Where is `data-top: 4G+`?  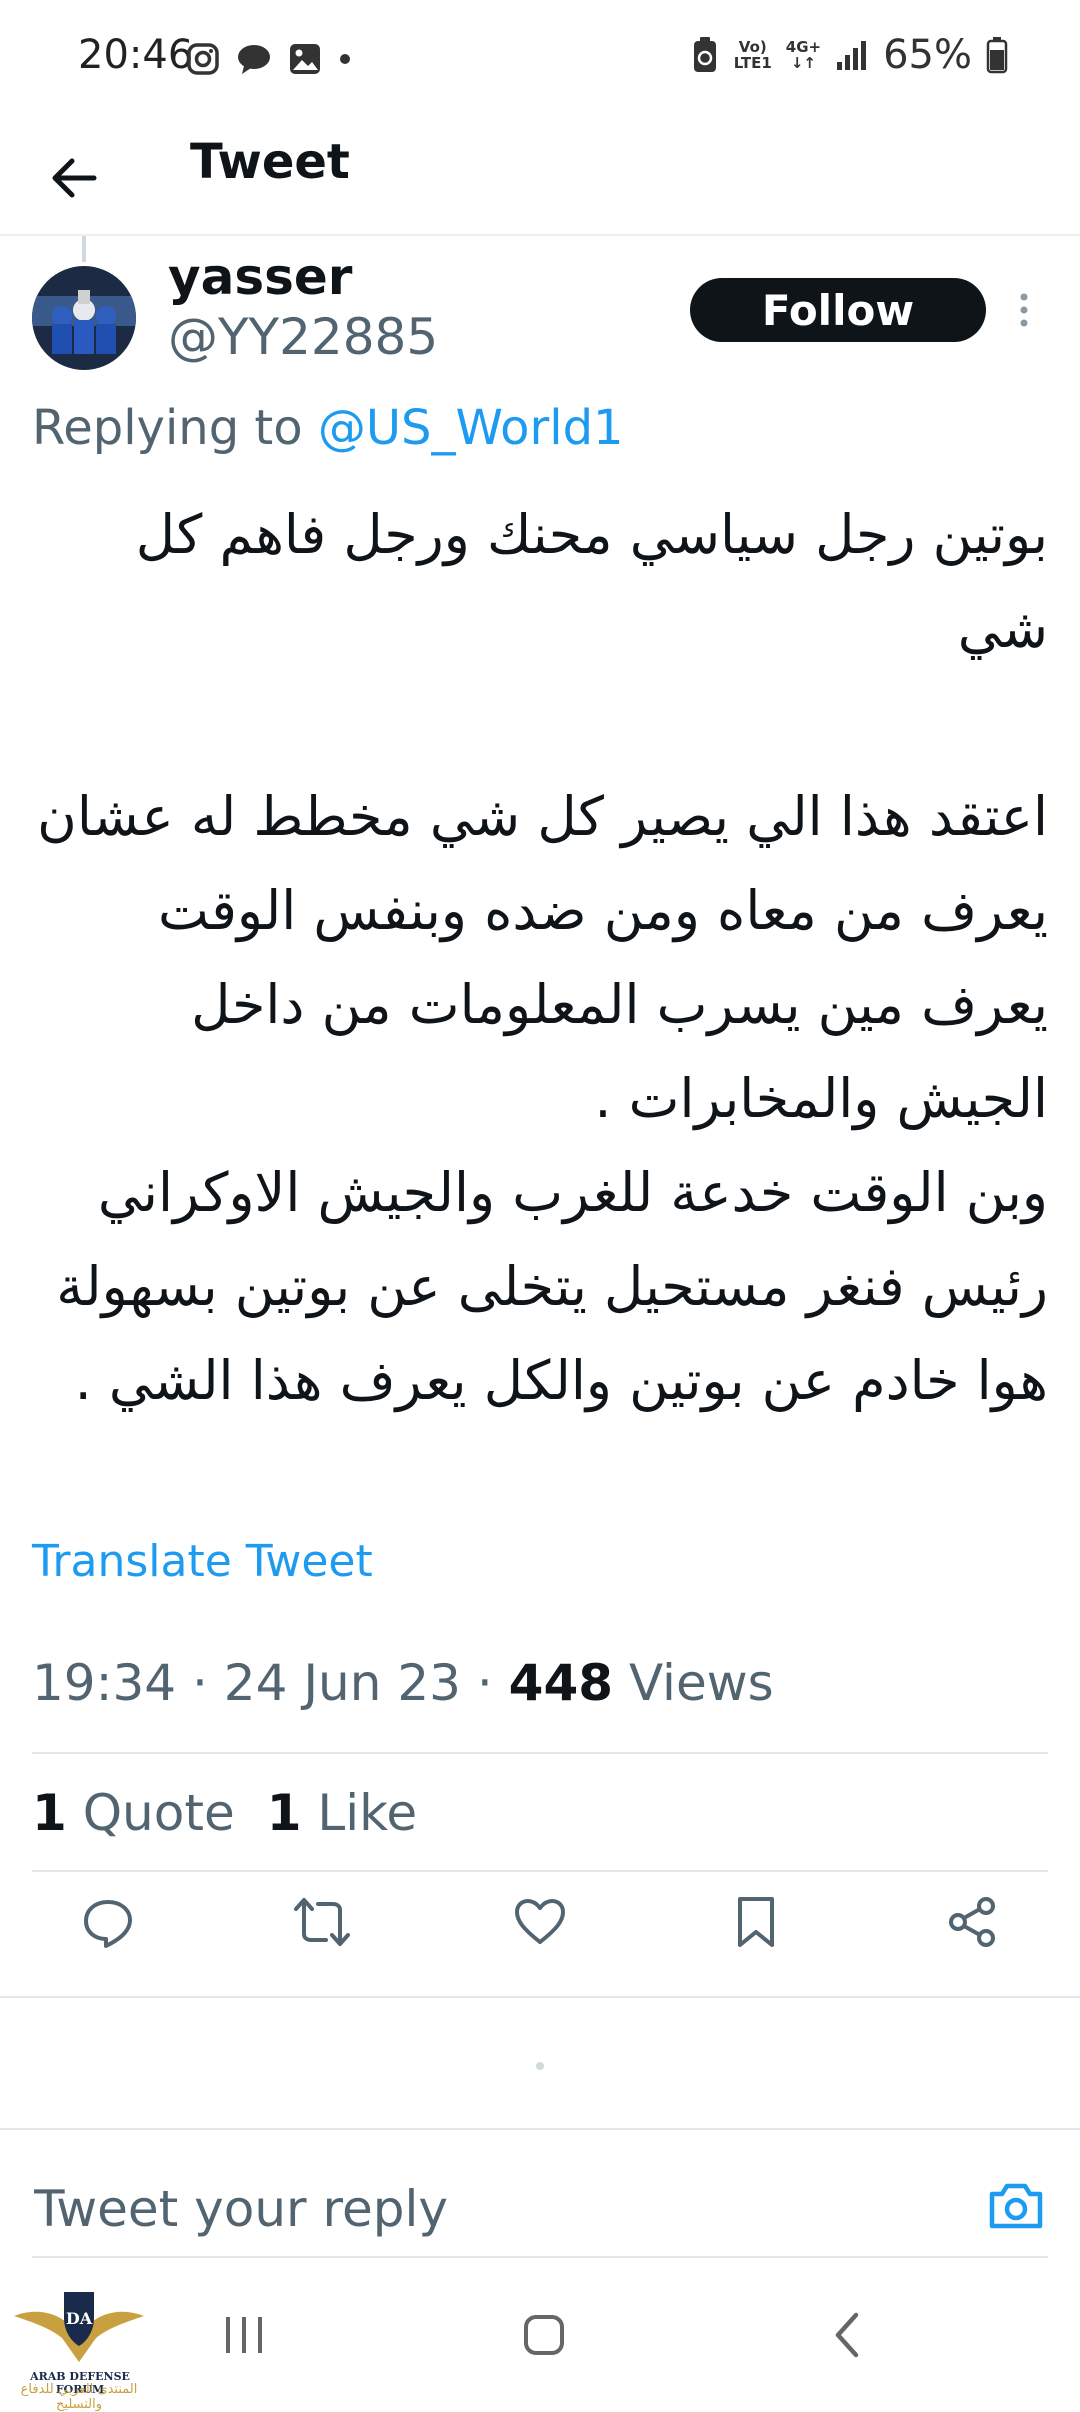
data-top: 4G+ is located at coordinates (803, 47).